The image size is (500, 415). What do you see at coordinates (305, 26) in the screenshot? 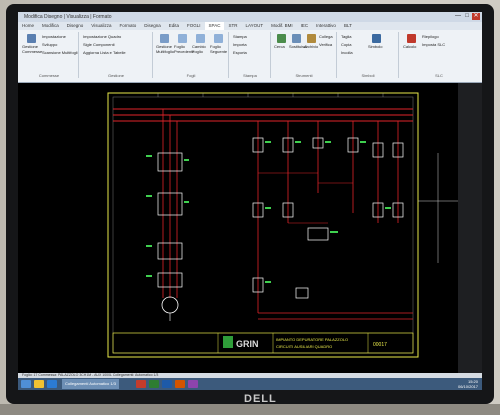
I see `tab-iec: IEC` at bounding box center [305, 26].